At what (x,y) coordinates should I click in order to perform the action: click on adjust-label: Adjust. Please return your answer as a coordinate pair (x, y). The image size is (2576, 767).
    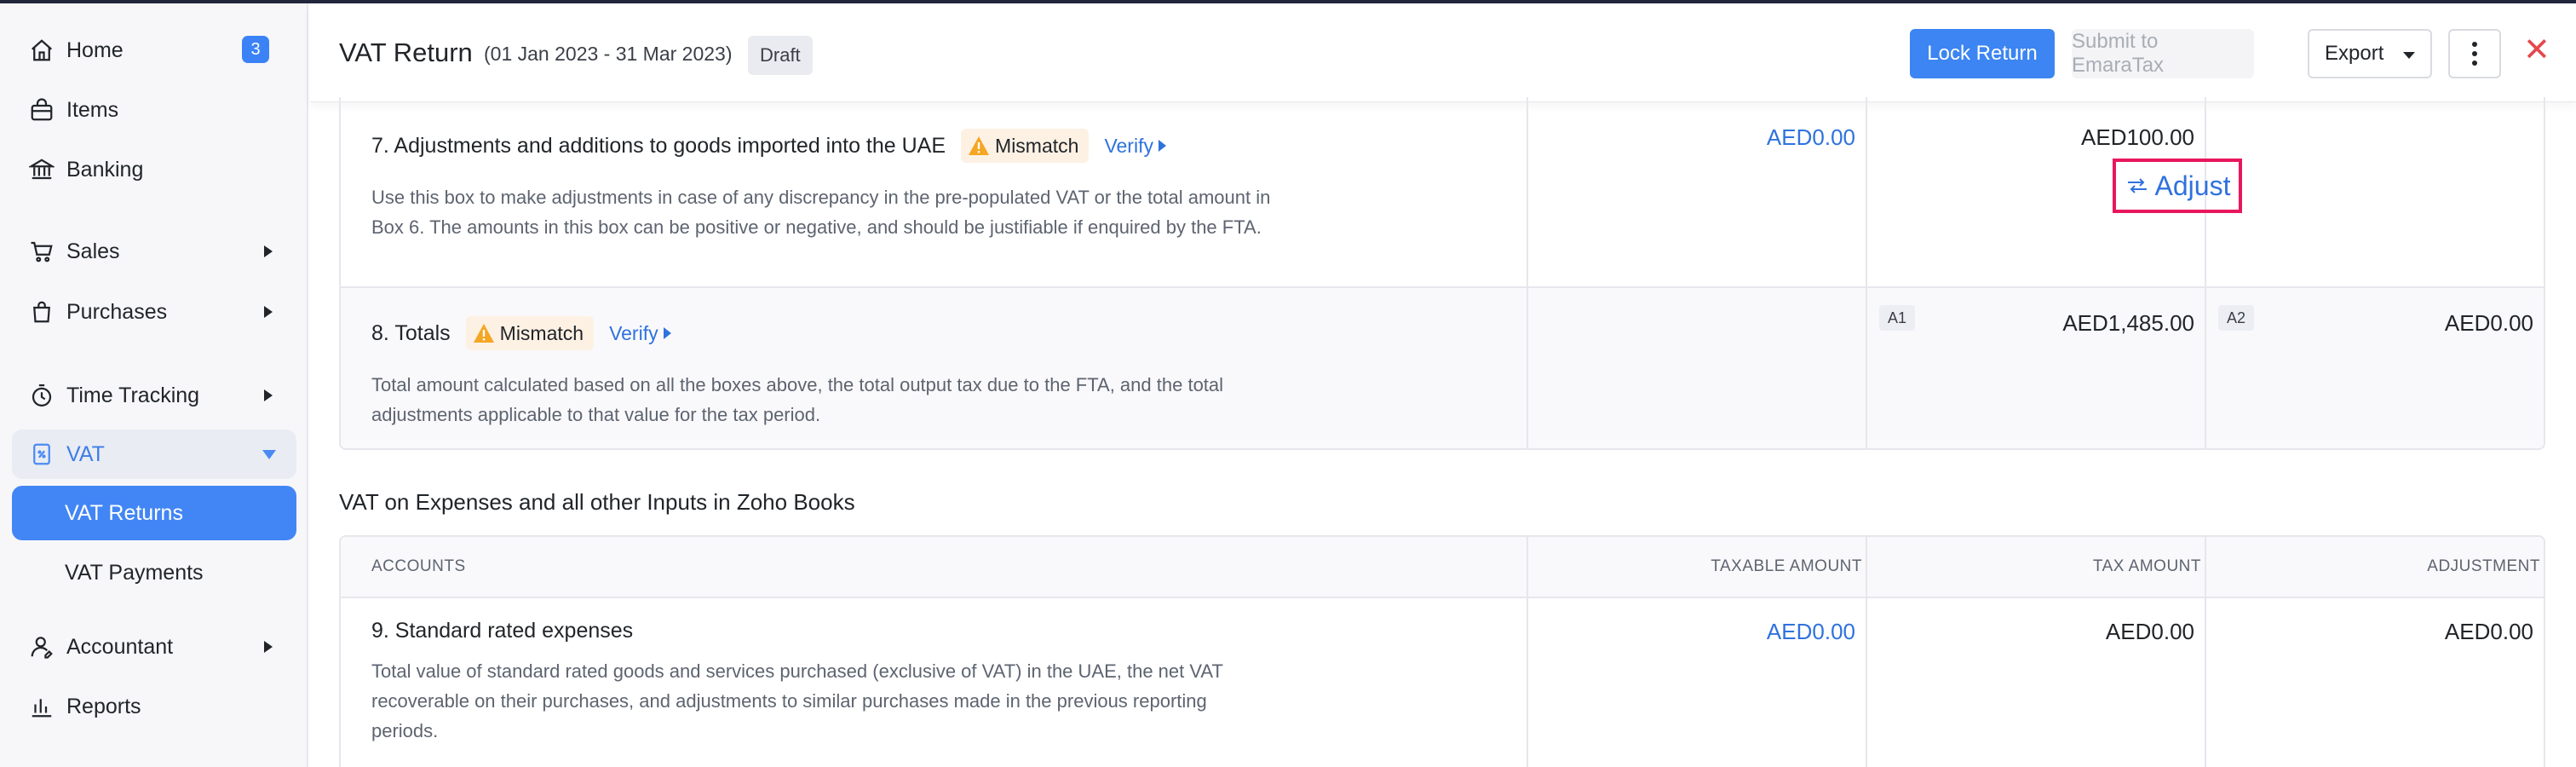
    Looking at the image, I should click on (2192, 185).